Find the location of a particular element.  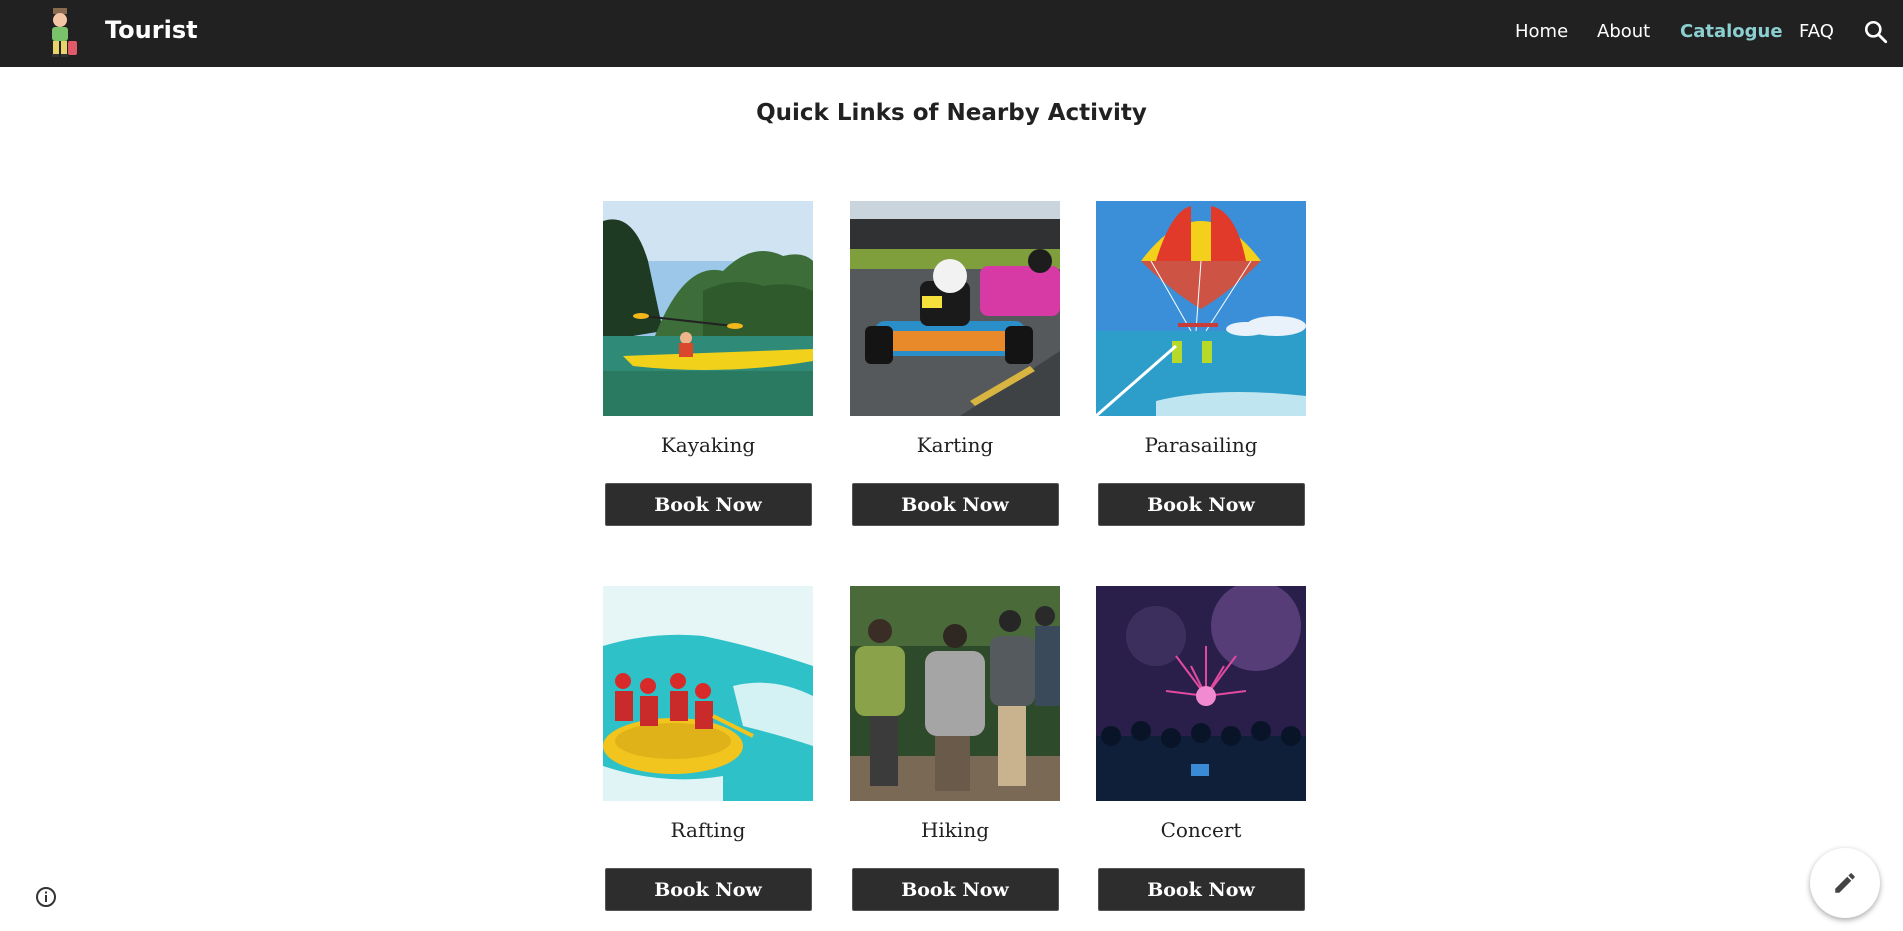

search-icon is located at coordinates (1876, 32).